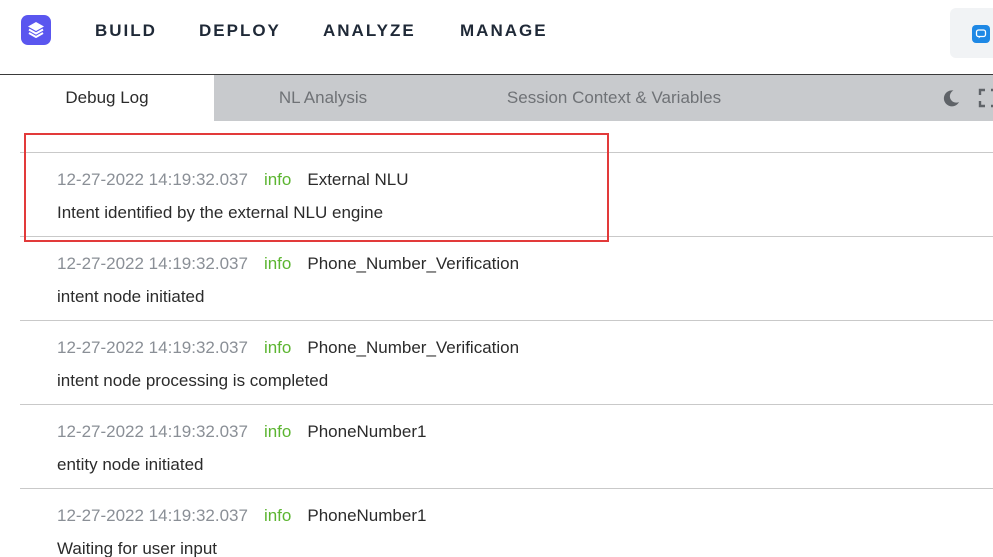 The width and height of the screenshot is (993, 557). I want to click on tab-session-context: Session Context & Variables, so click(614, 98).